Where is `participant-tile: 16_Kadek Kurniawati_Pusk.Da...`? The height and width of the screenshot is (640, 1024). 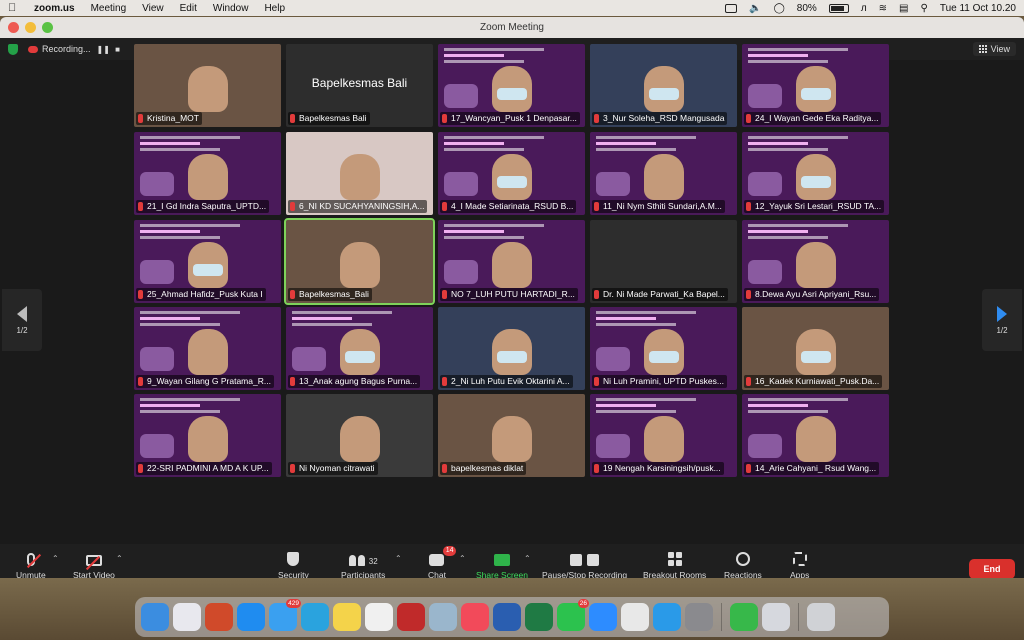 participant-tile: 16_Kadek Kurniawati_Pusk.Da... is located at coordinates (815, 348).